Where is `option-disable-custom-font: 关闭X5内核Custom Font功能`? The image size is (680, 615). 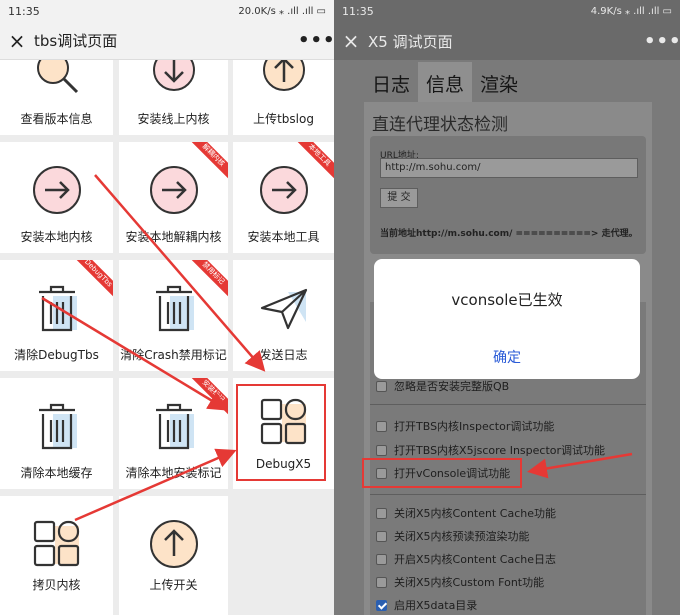
option-disable-custom-font: 关闭X5内核Custom Font功能 is located at coordinates (460, 582).